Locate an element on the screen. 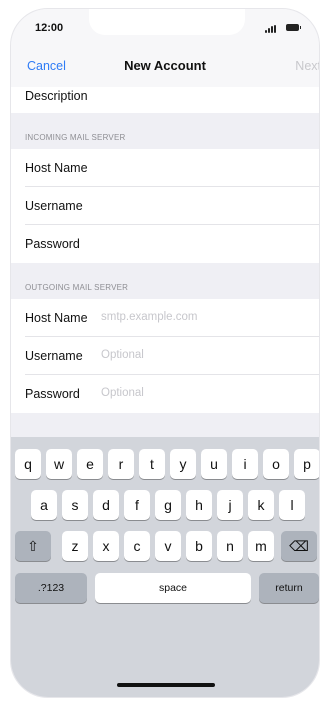 This screenshot has width=327, height=704. page-title: New Account is located at coordinates (165, 65).